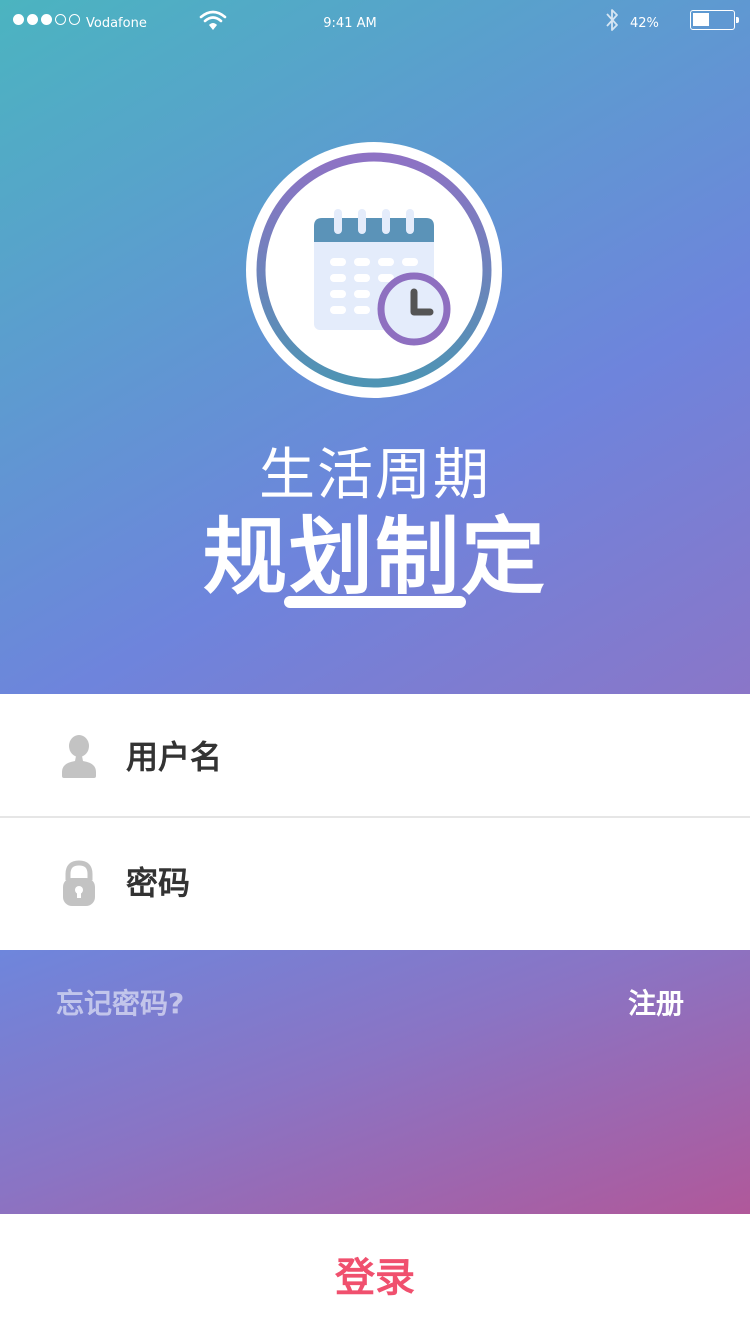 The height and width of the screenshot is (1334, 750). I want to click on app-logo, so click(374, 270).